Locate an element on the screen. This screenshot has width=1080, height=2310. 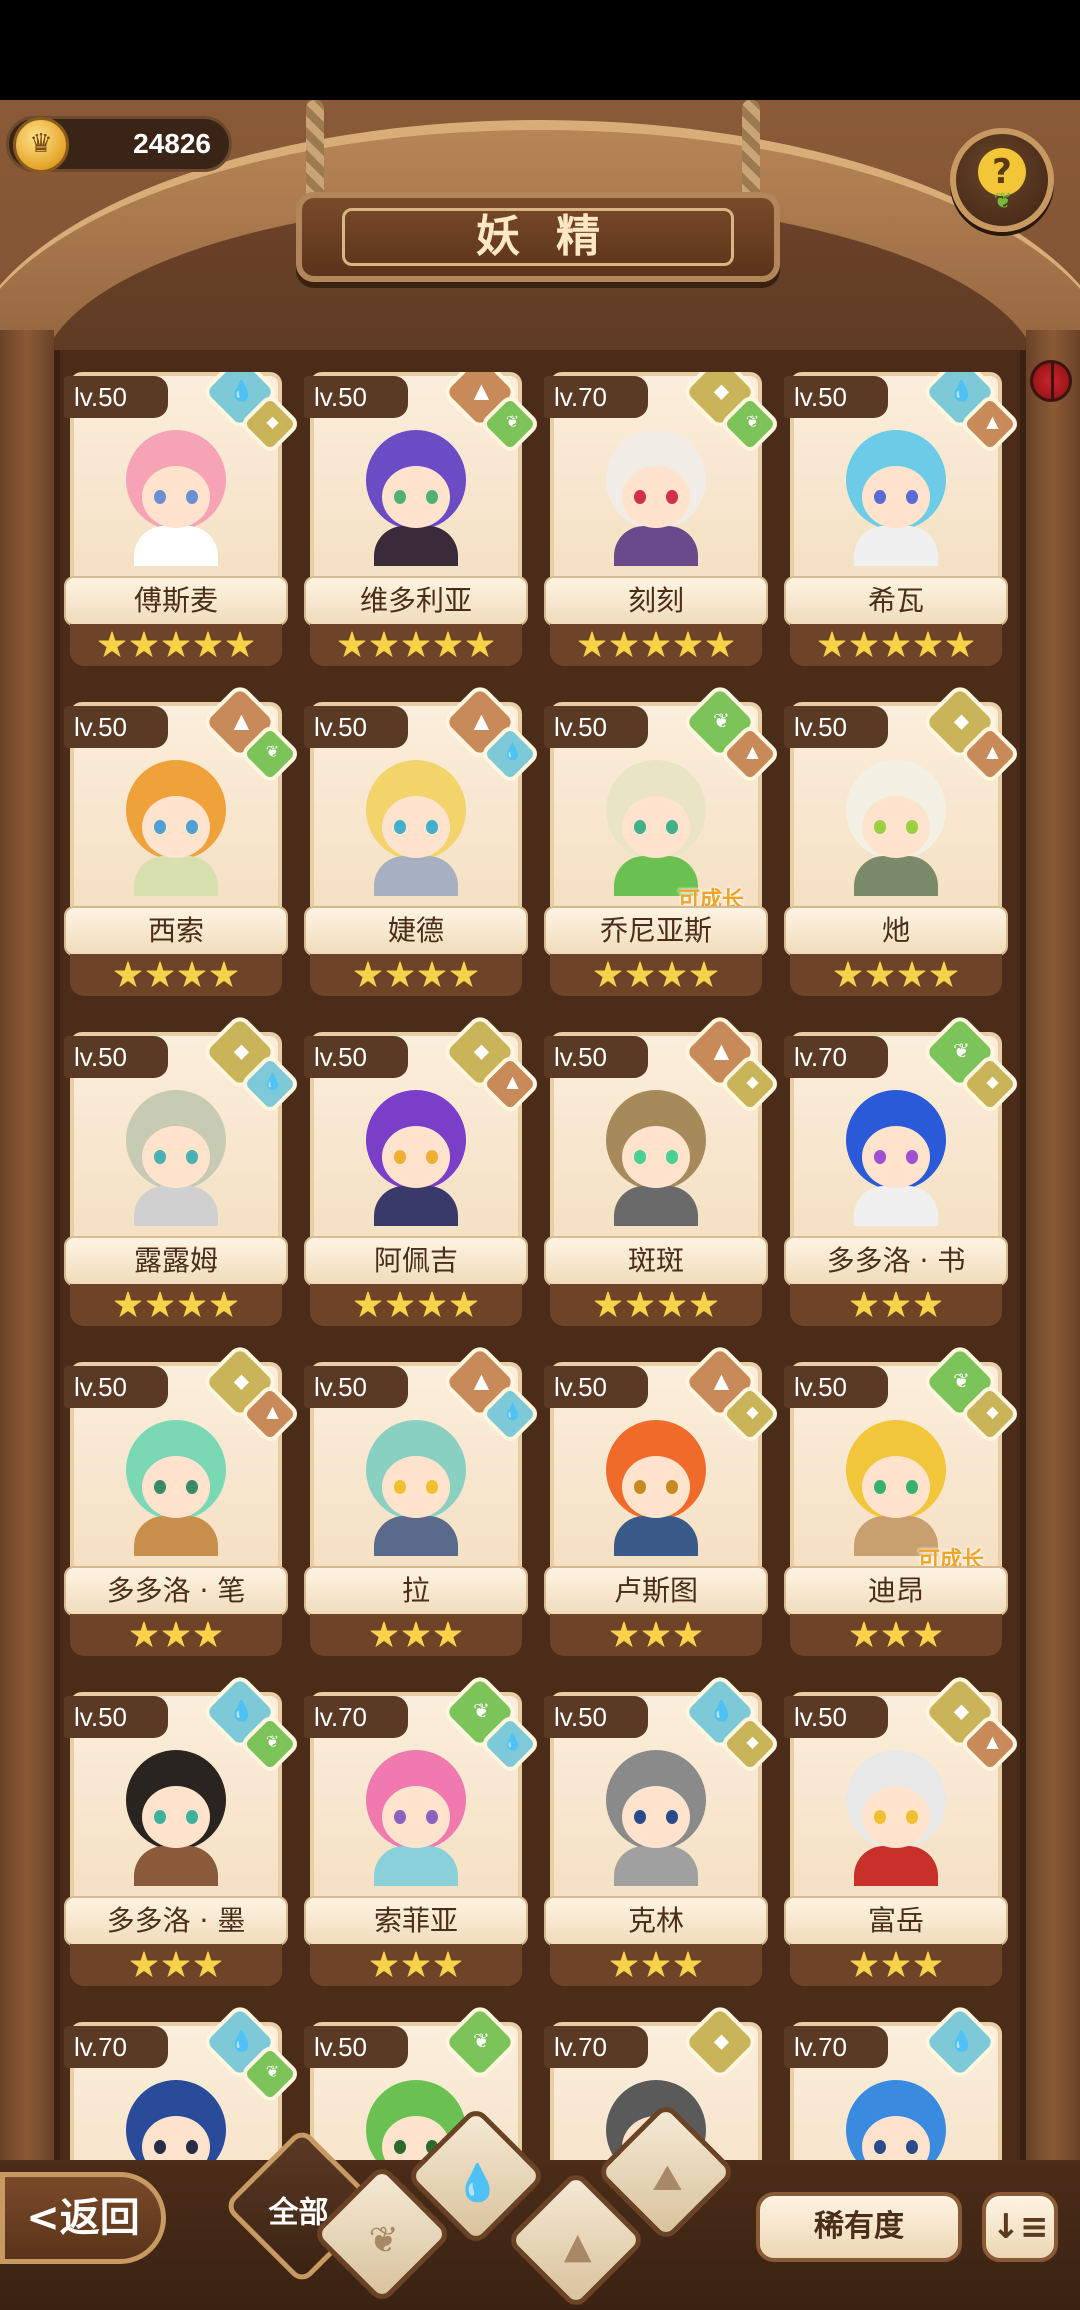
fairy-card: lv.50 ▲ ◆ 斑斑 is located at coordinates (662, 1170).